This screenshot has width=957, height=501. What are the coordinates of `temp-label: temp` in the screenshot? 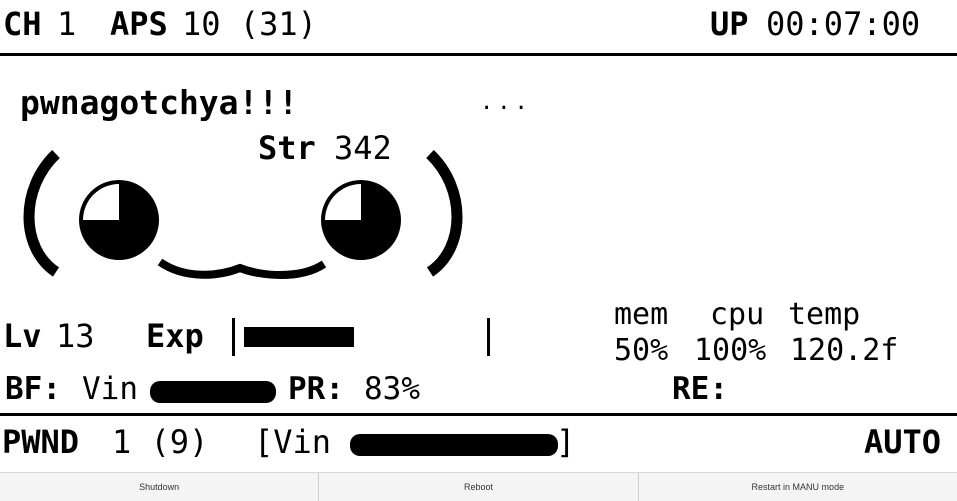 It's located at (824, 314).